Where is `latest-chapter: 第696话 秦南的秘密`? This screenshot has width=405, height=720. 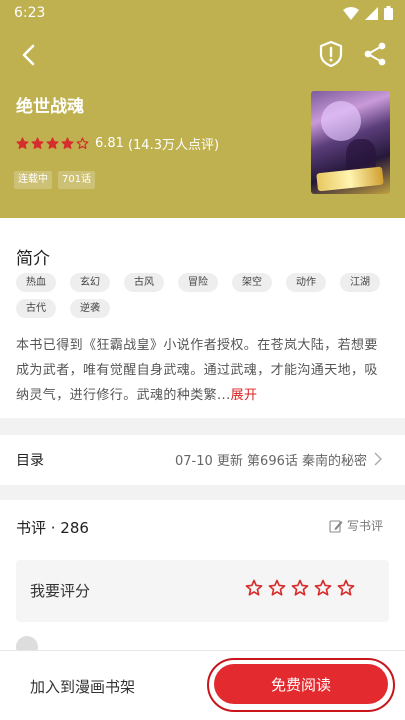 latest-chapter: 第696话 秦南的秘密 is located at coordinates (307, 461).